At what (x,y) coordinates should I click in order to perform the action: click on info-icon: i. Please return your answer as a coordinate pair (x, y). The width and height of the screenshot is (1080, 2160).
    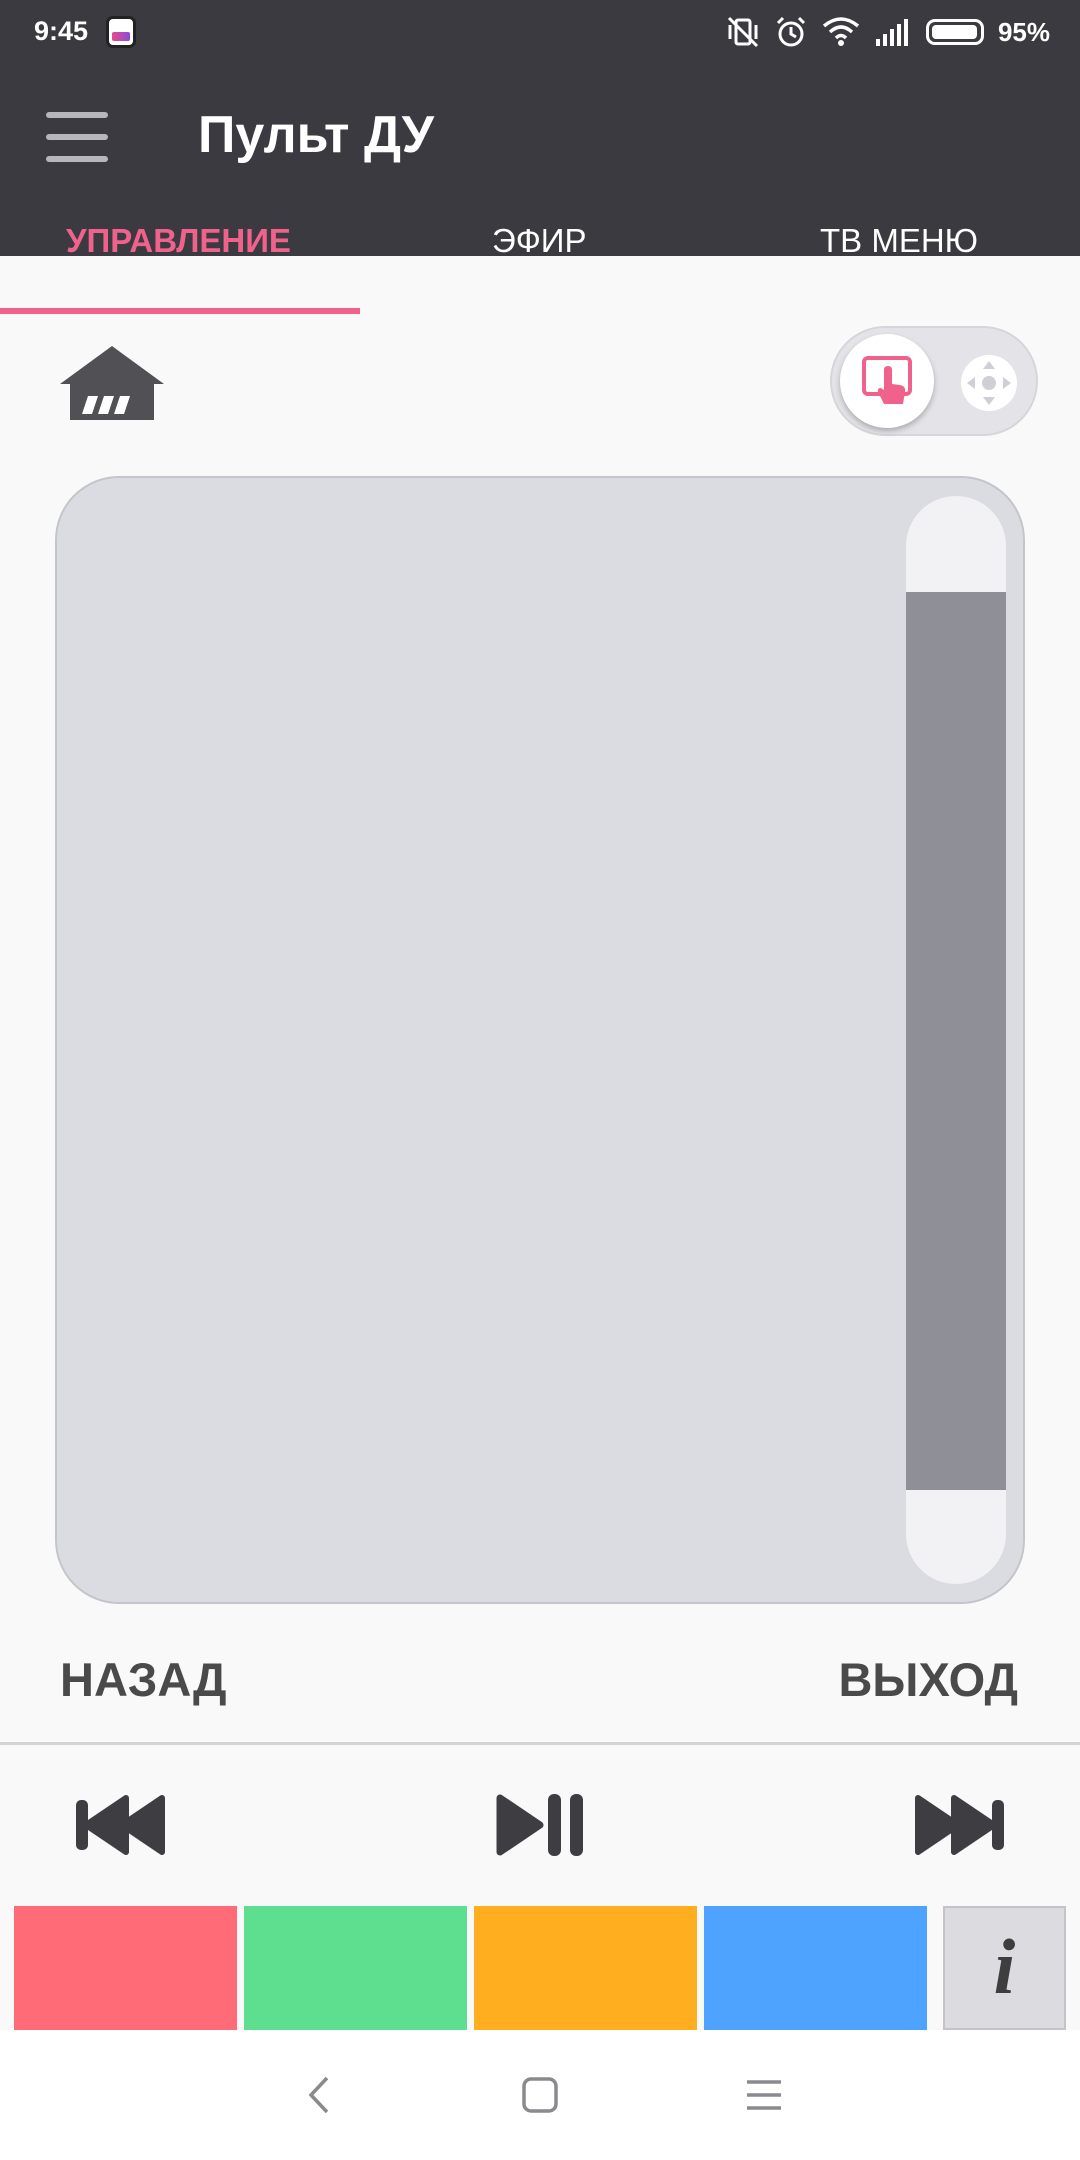
    Looking at the image, I should click on (1004, 1966).